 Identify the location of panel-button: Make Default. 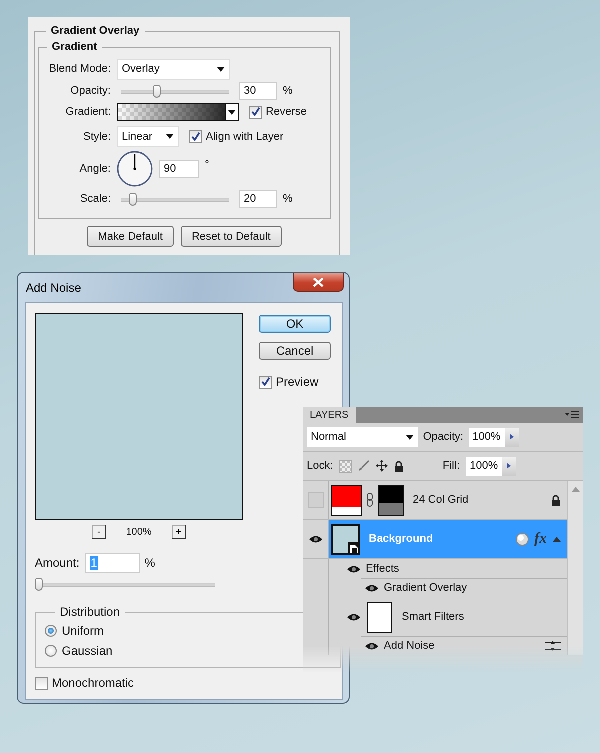
(130, 236).